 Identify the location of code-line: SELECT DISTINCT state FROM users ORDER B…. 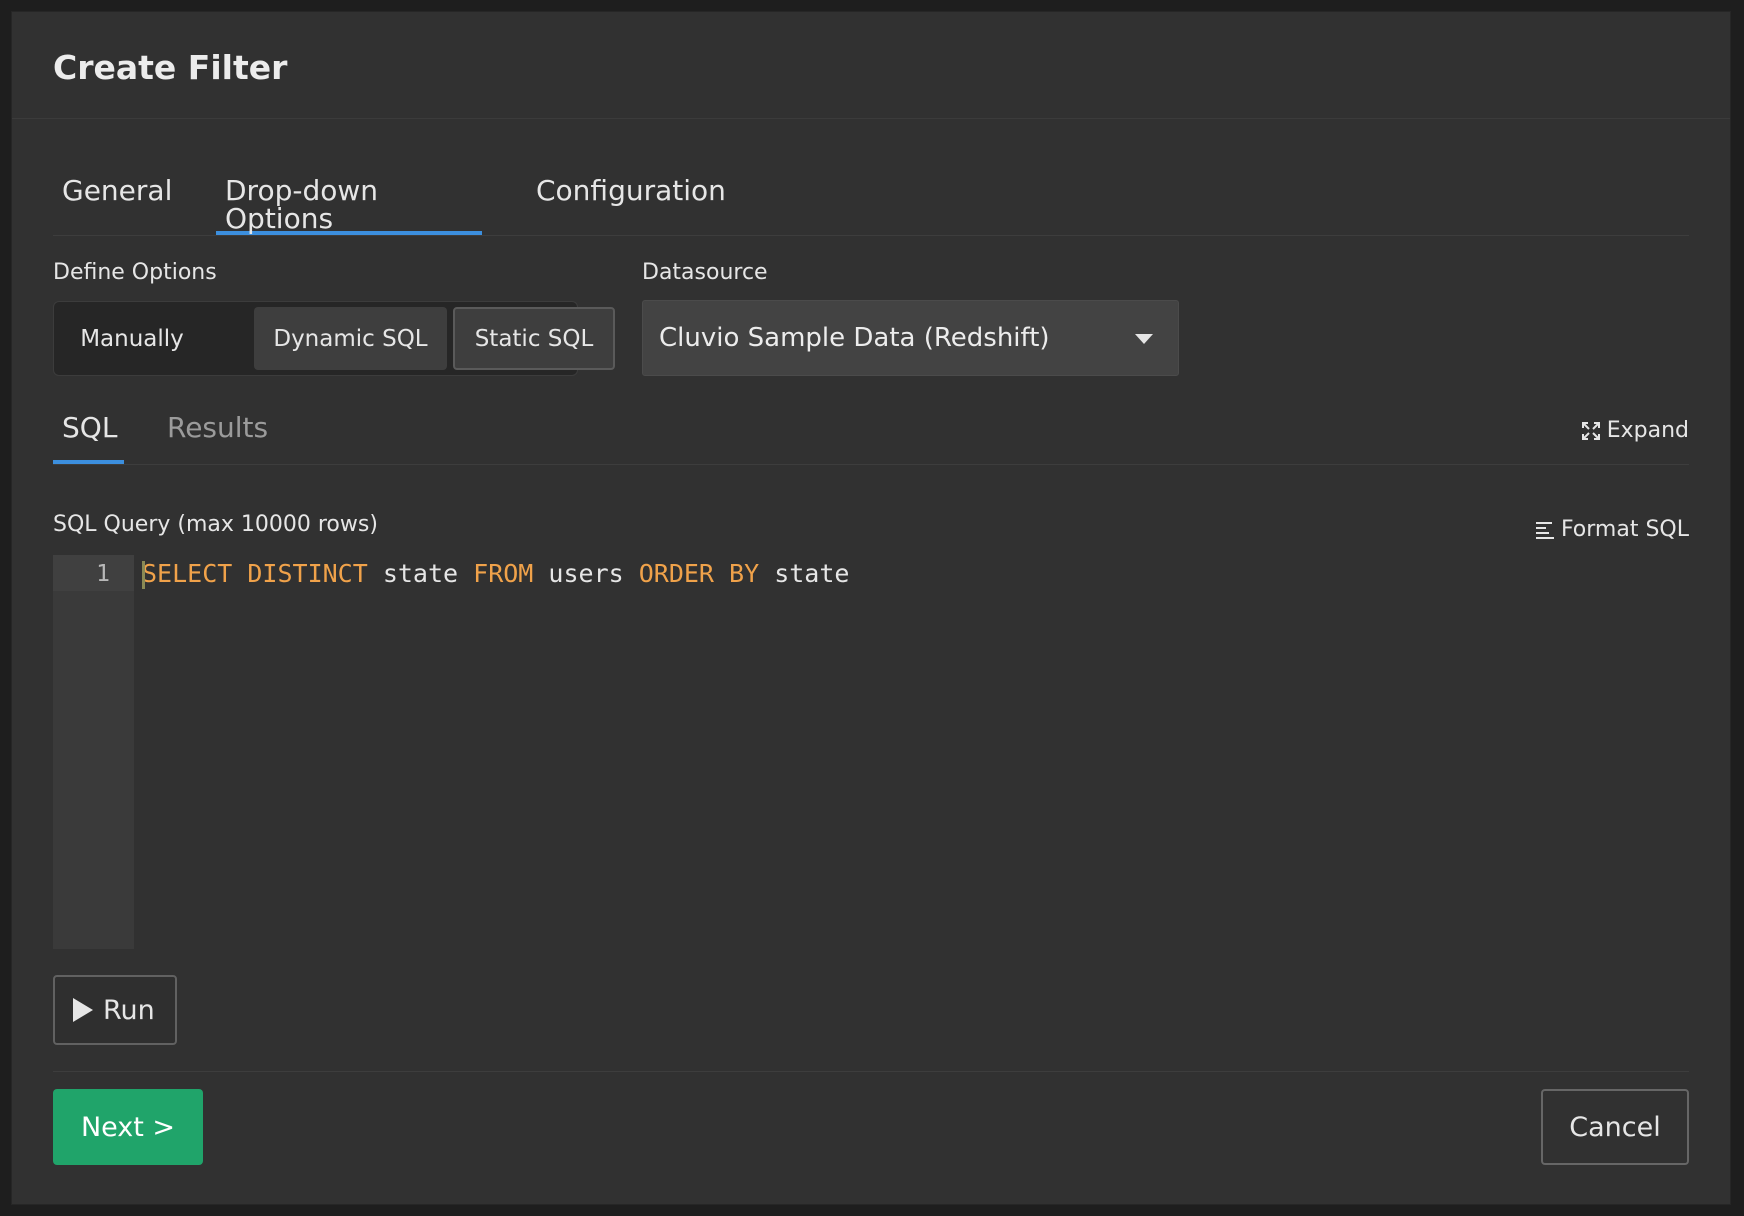
(495, 573).